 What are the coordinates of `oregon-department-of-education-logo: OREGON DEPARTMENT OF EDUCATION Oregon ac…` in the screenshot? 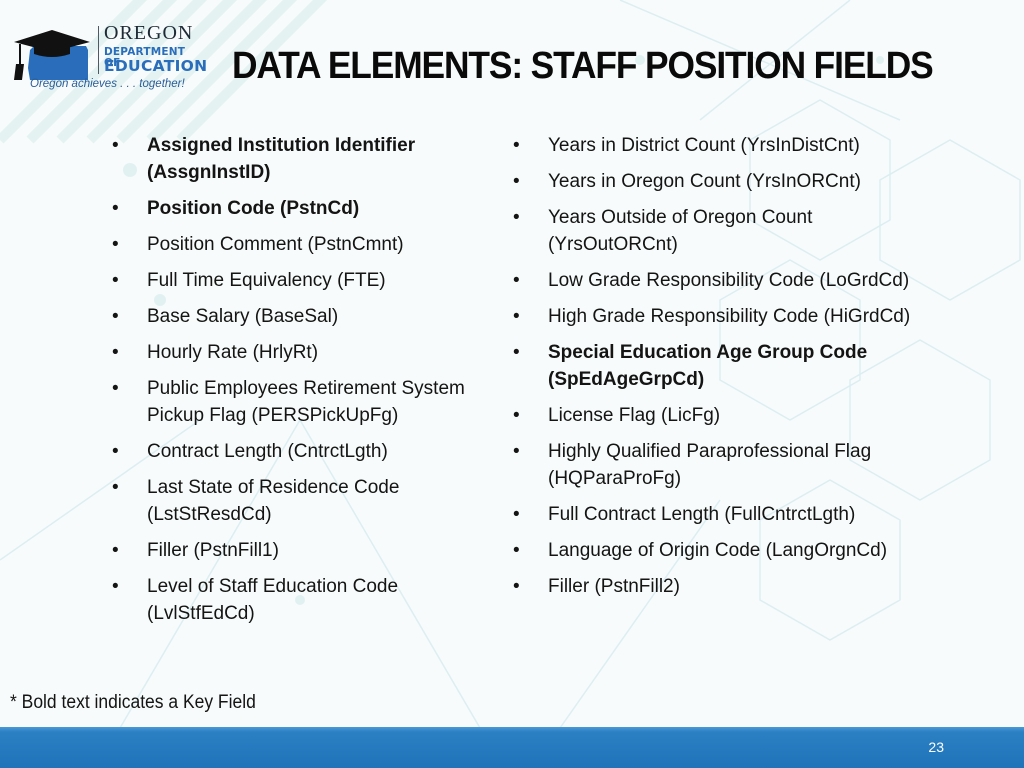 It's located at (107, 57).